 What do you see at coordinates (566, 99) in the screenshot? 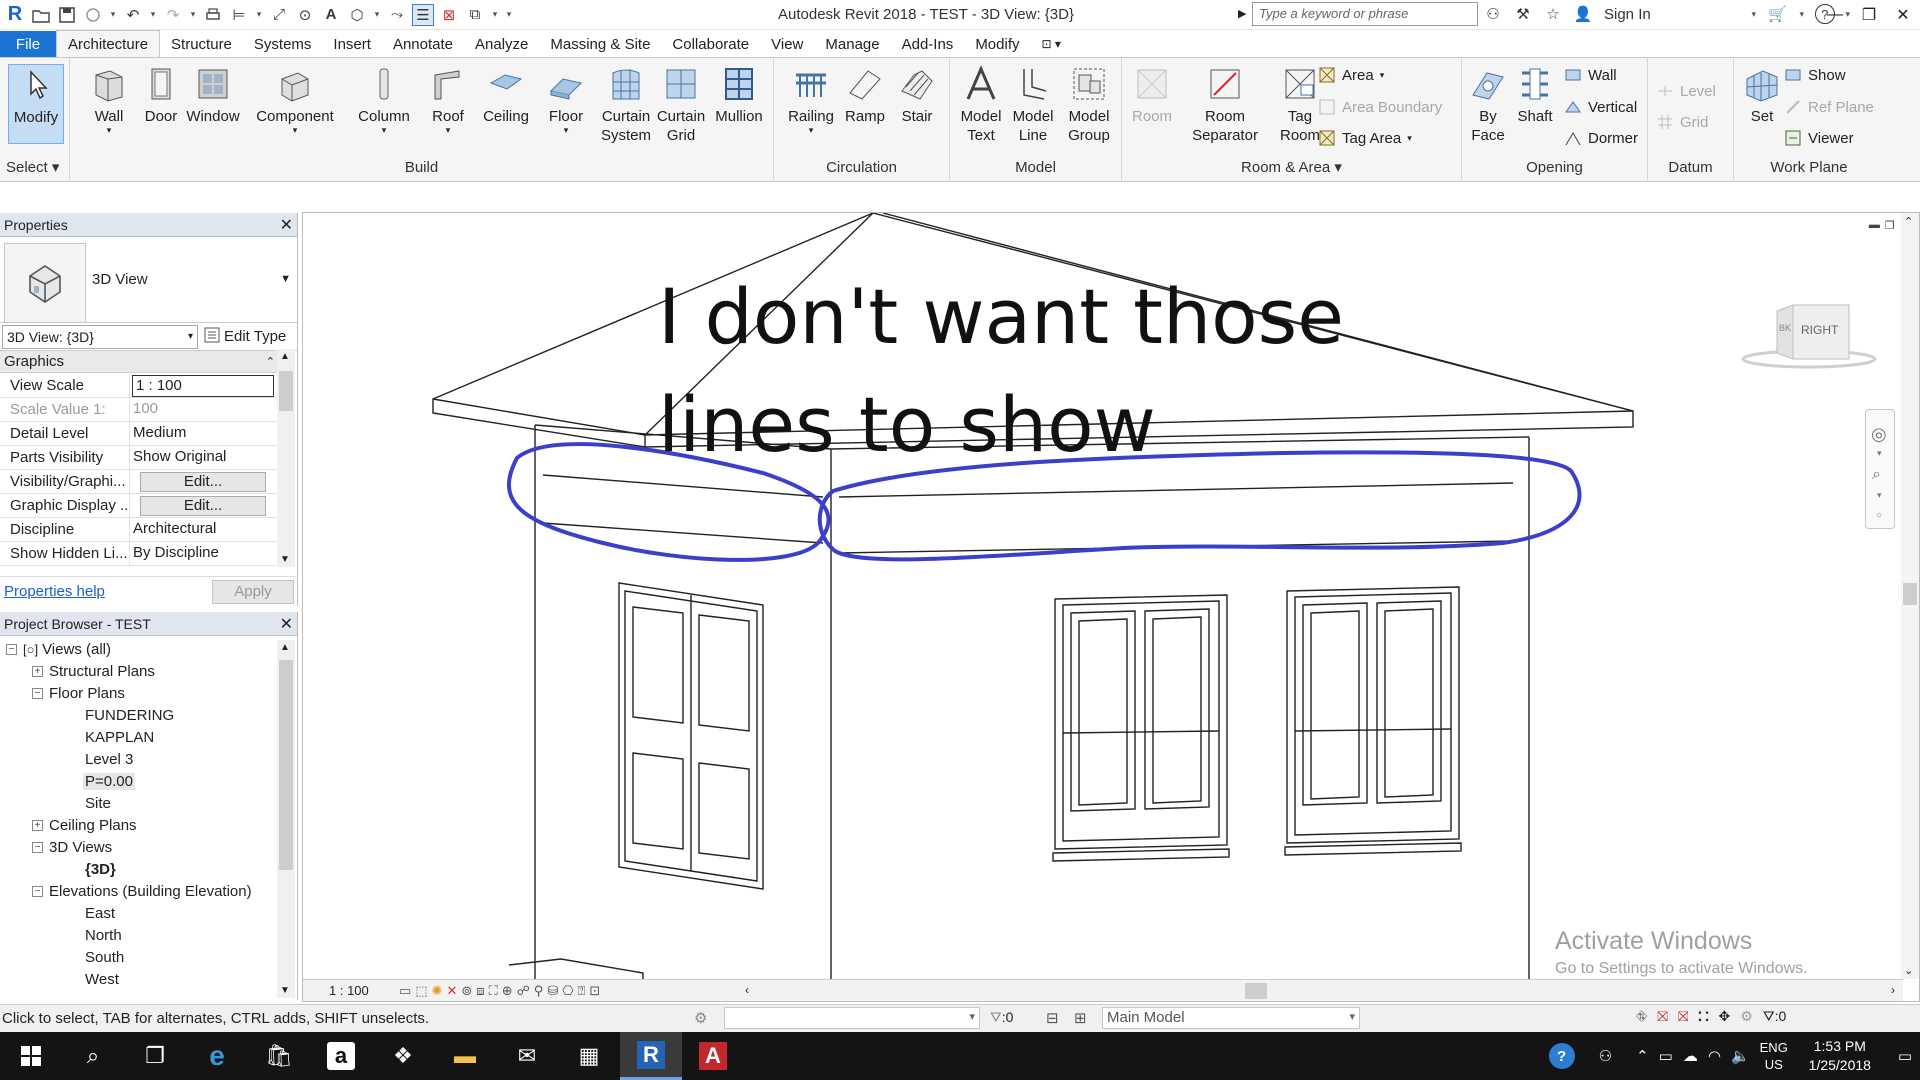
I see `floor-button: Floor ▾` at bounding box center [566, 99].